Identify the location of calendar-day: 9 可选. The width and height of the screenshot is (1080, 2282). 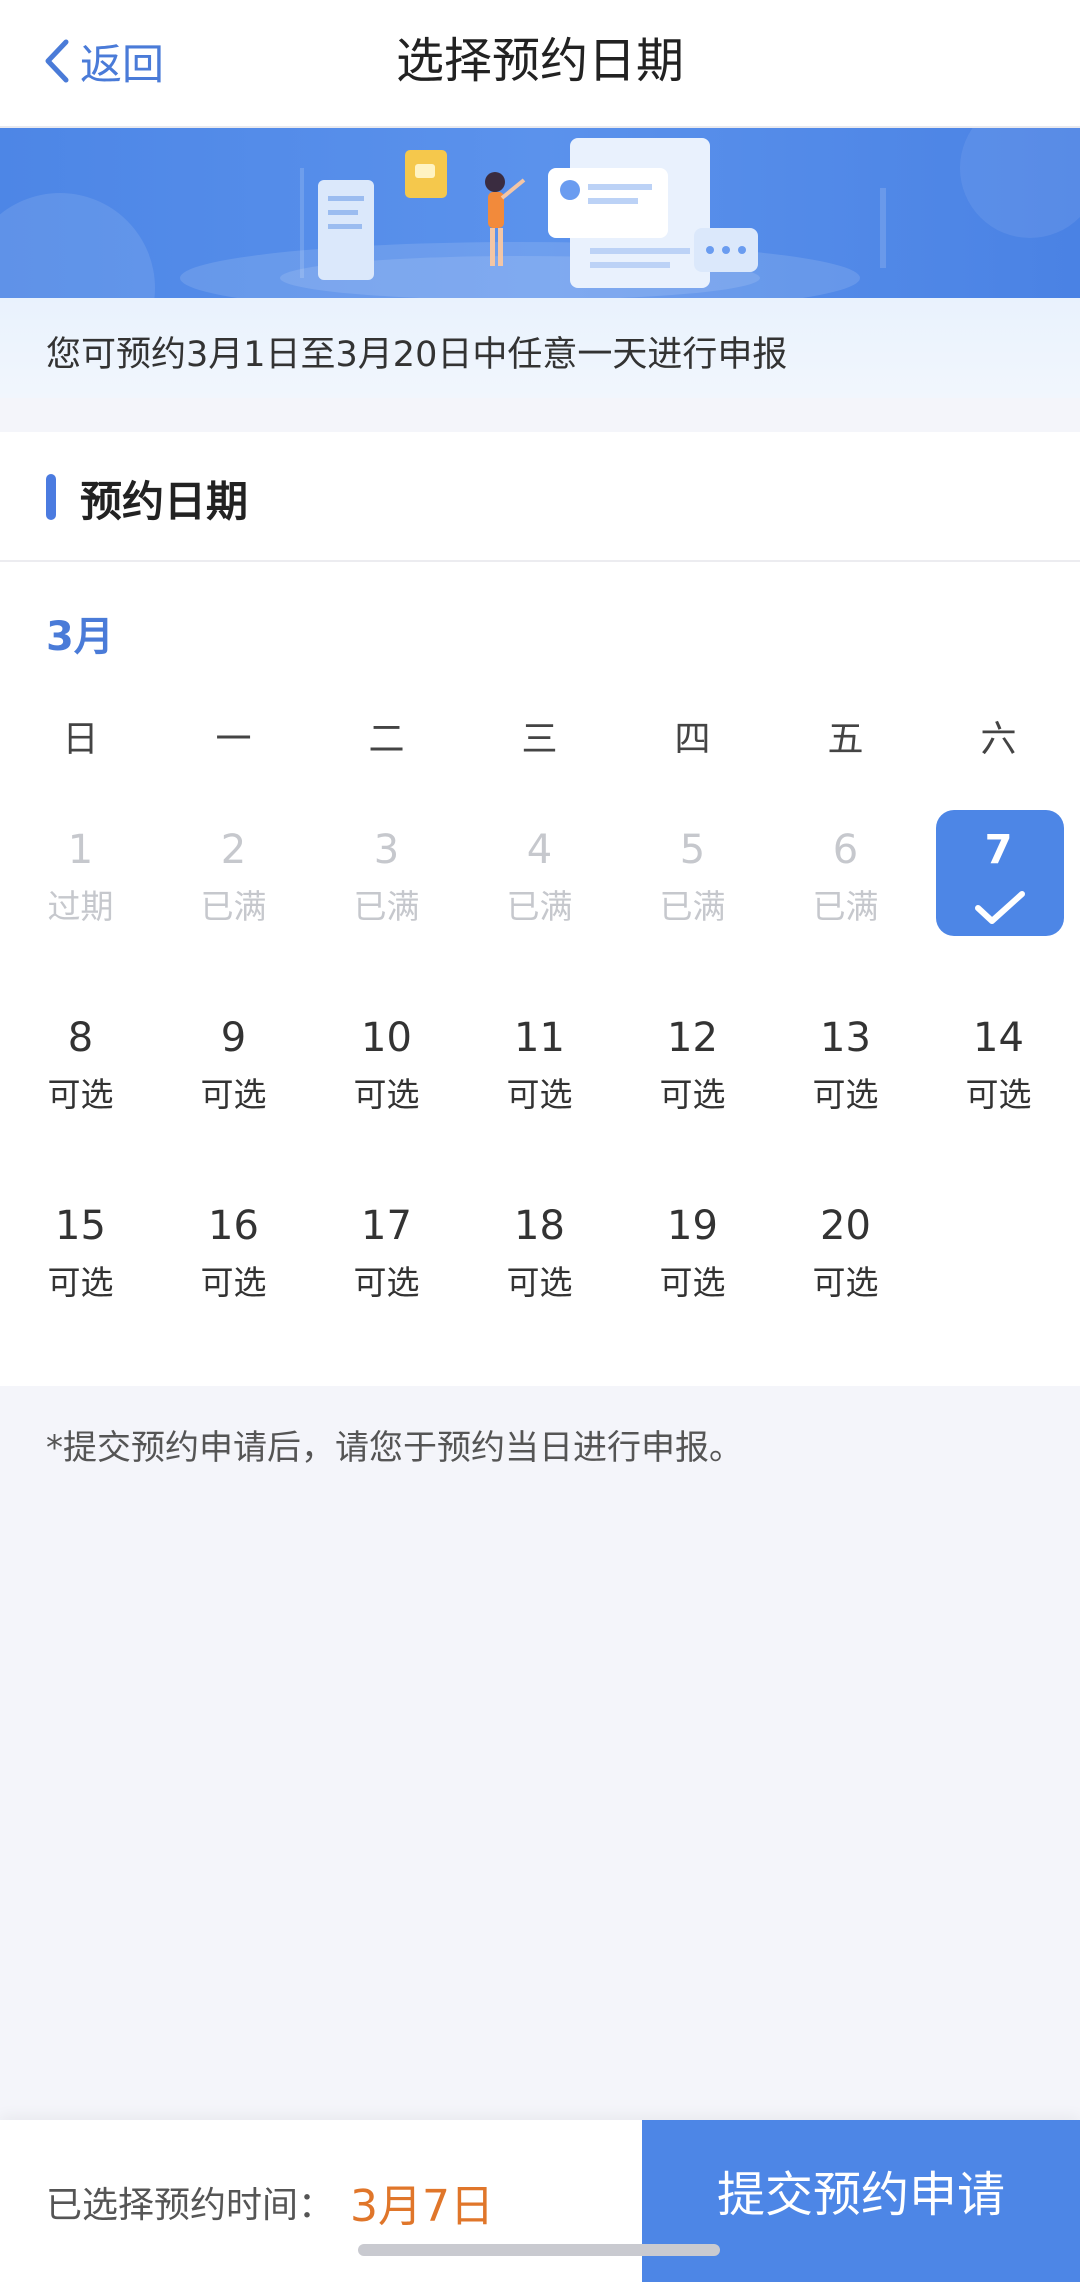
(233, 1104).